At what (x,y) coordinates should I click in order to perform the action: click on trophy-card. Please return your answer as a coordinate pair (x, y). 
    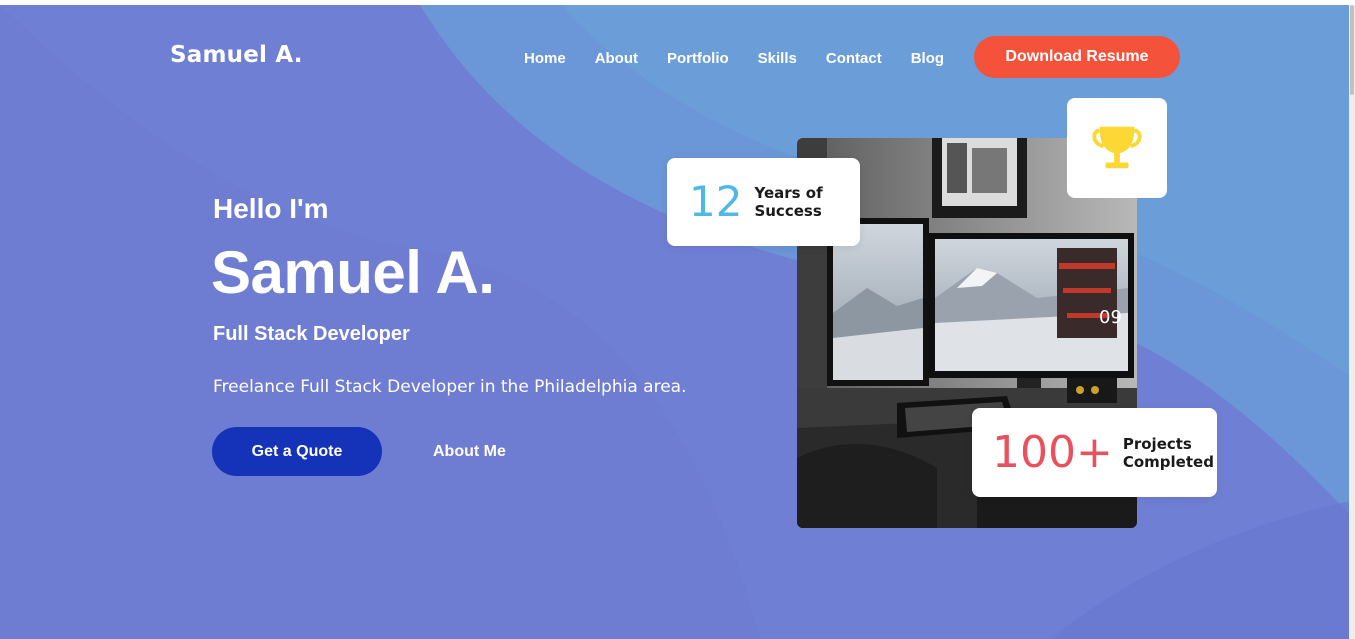
    Looking at the image, I should click on (1117, 148).